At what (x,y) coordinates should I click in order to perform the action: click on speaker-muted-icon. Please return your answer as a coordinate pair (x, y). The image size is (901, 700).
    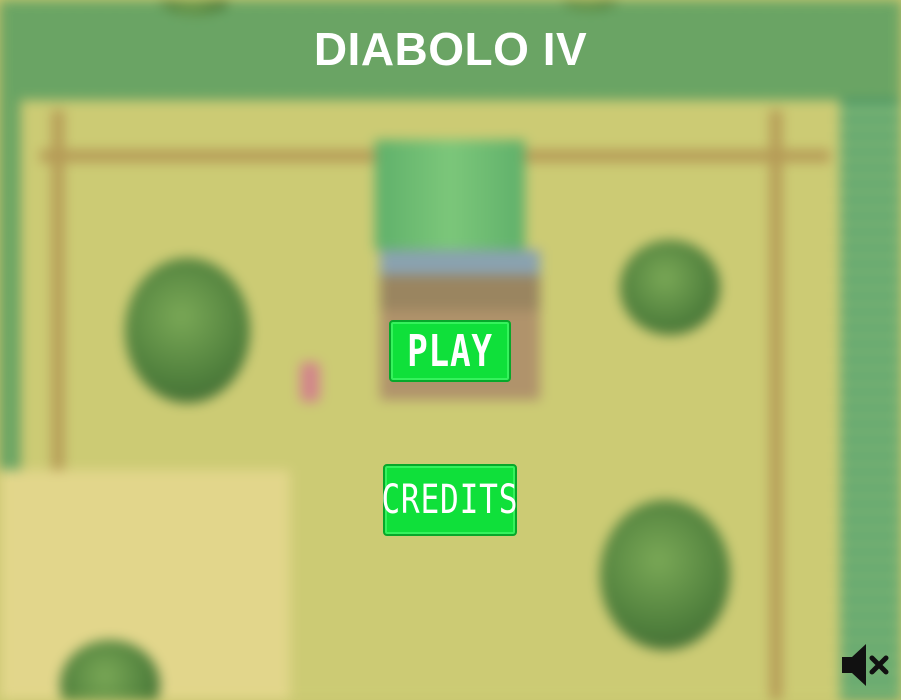
    Looking at the image, I should click on (865, 665).